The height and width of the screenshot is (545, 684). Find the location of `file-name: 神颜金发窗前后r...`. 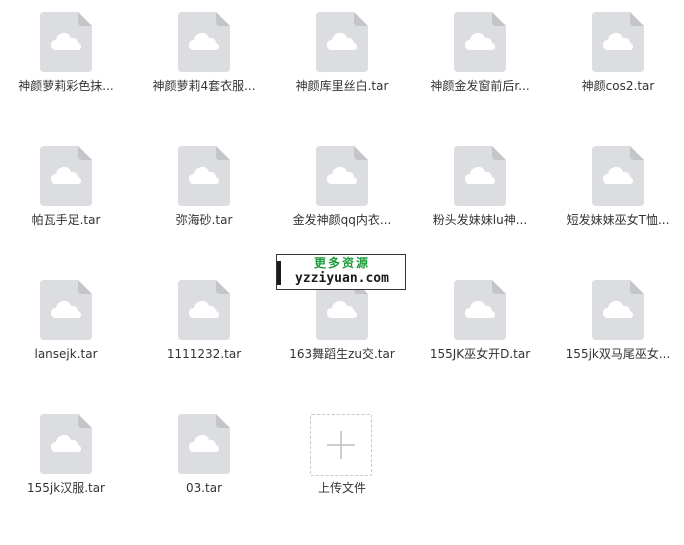

file-name: 神颜金发窗前后r... is located at coordinates (480, 86).